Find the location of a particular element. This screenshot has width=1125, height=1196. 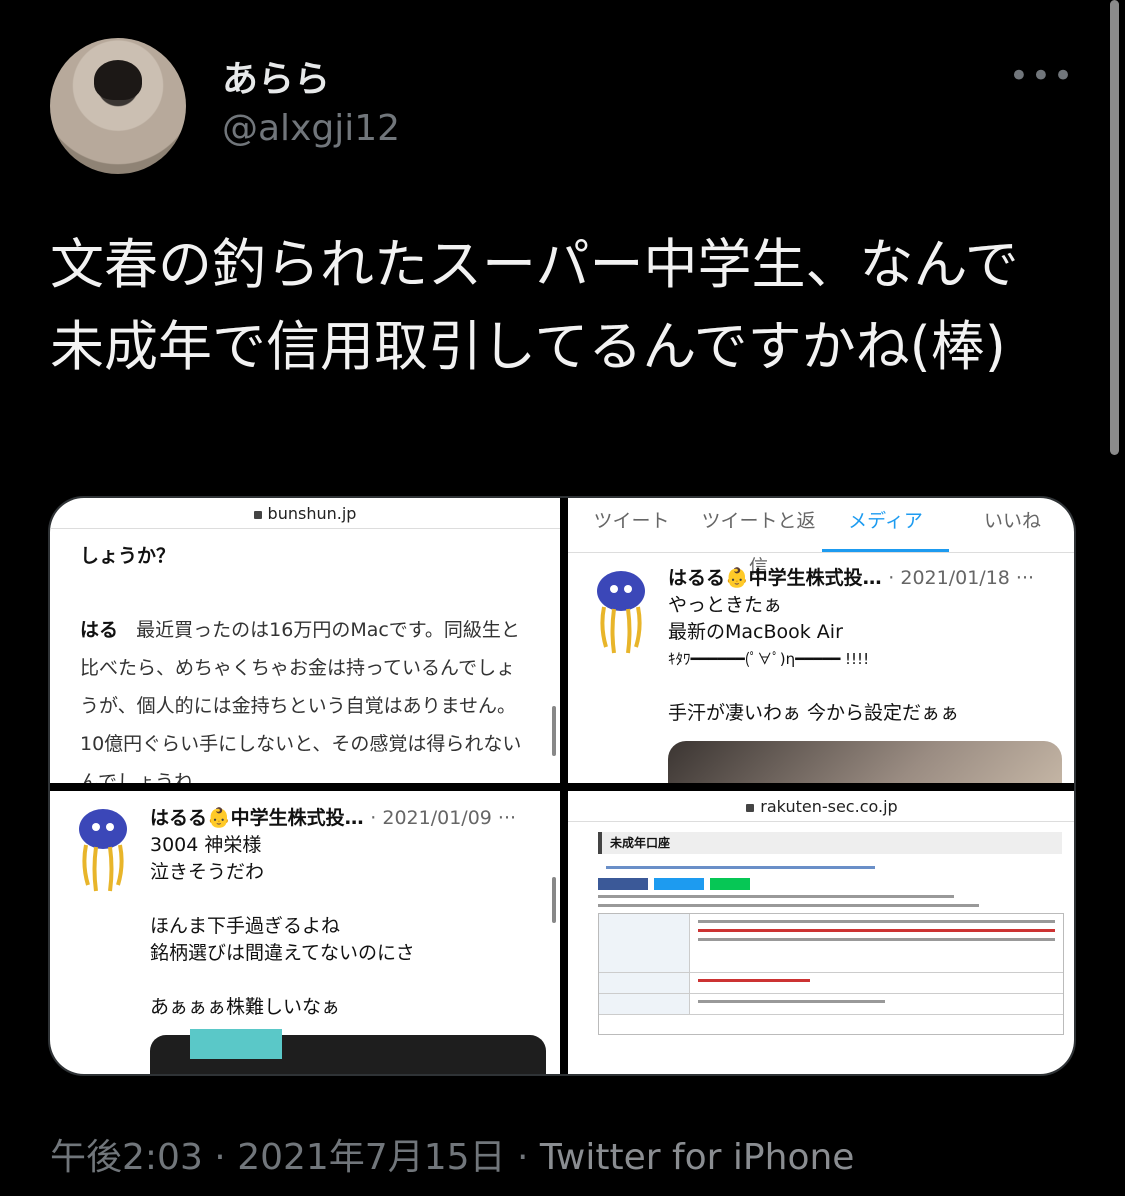

tab-likes: いいね is located at coordinates (1012, 521).